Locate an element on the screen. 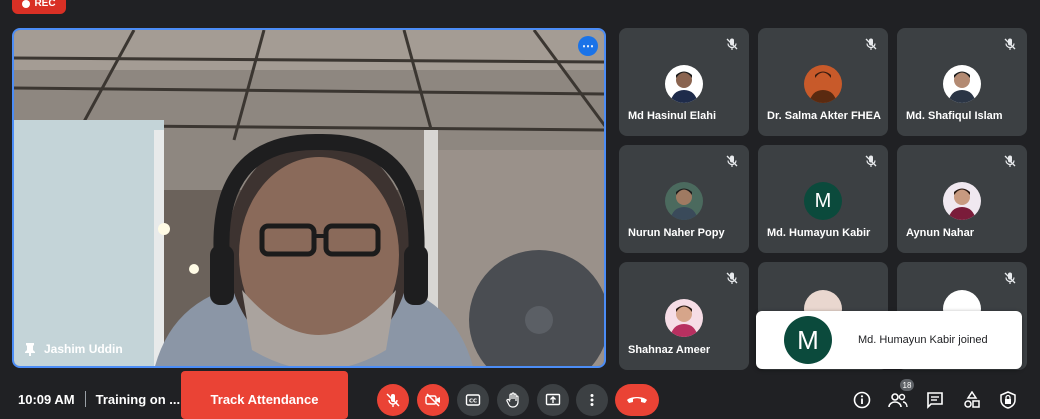  activities-icon is located at coordinates (972, 399).